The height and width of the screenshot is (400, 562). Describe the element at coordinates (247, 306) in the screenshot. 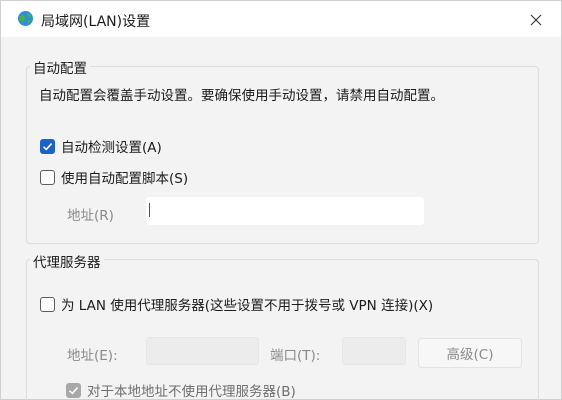

I see `use-proxy-label: 为 LAN 使用代理服务器(这些设置不用于拨号或 VPN 连接)(X)` at that location.